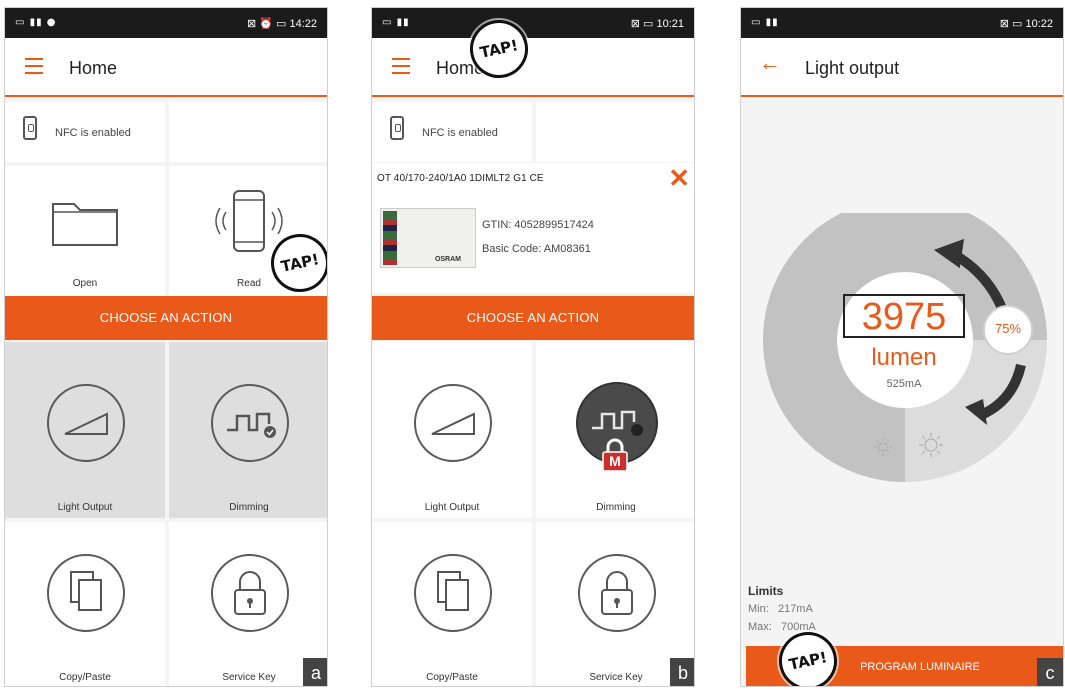 The height and width of the screenshot is (691, 1065). I want to click on current-value: 525mA, so click(904, 384).